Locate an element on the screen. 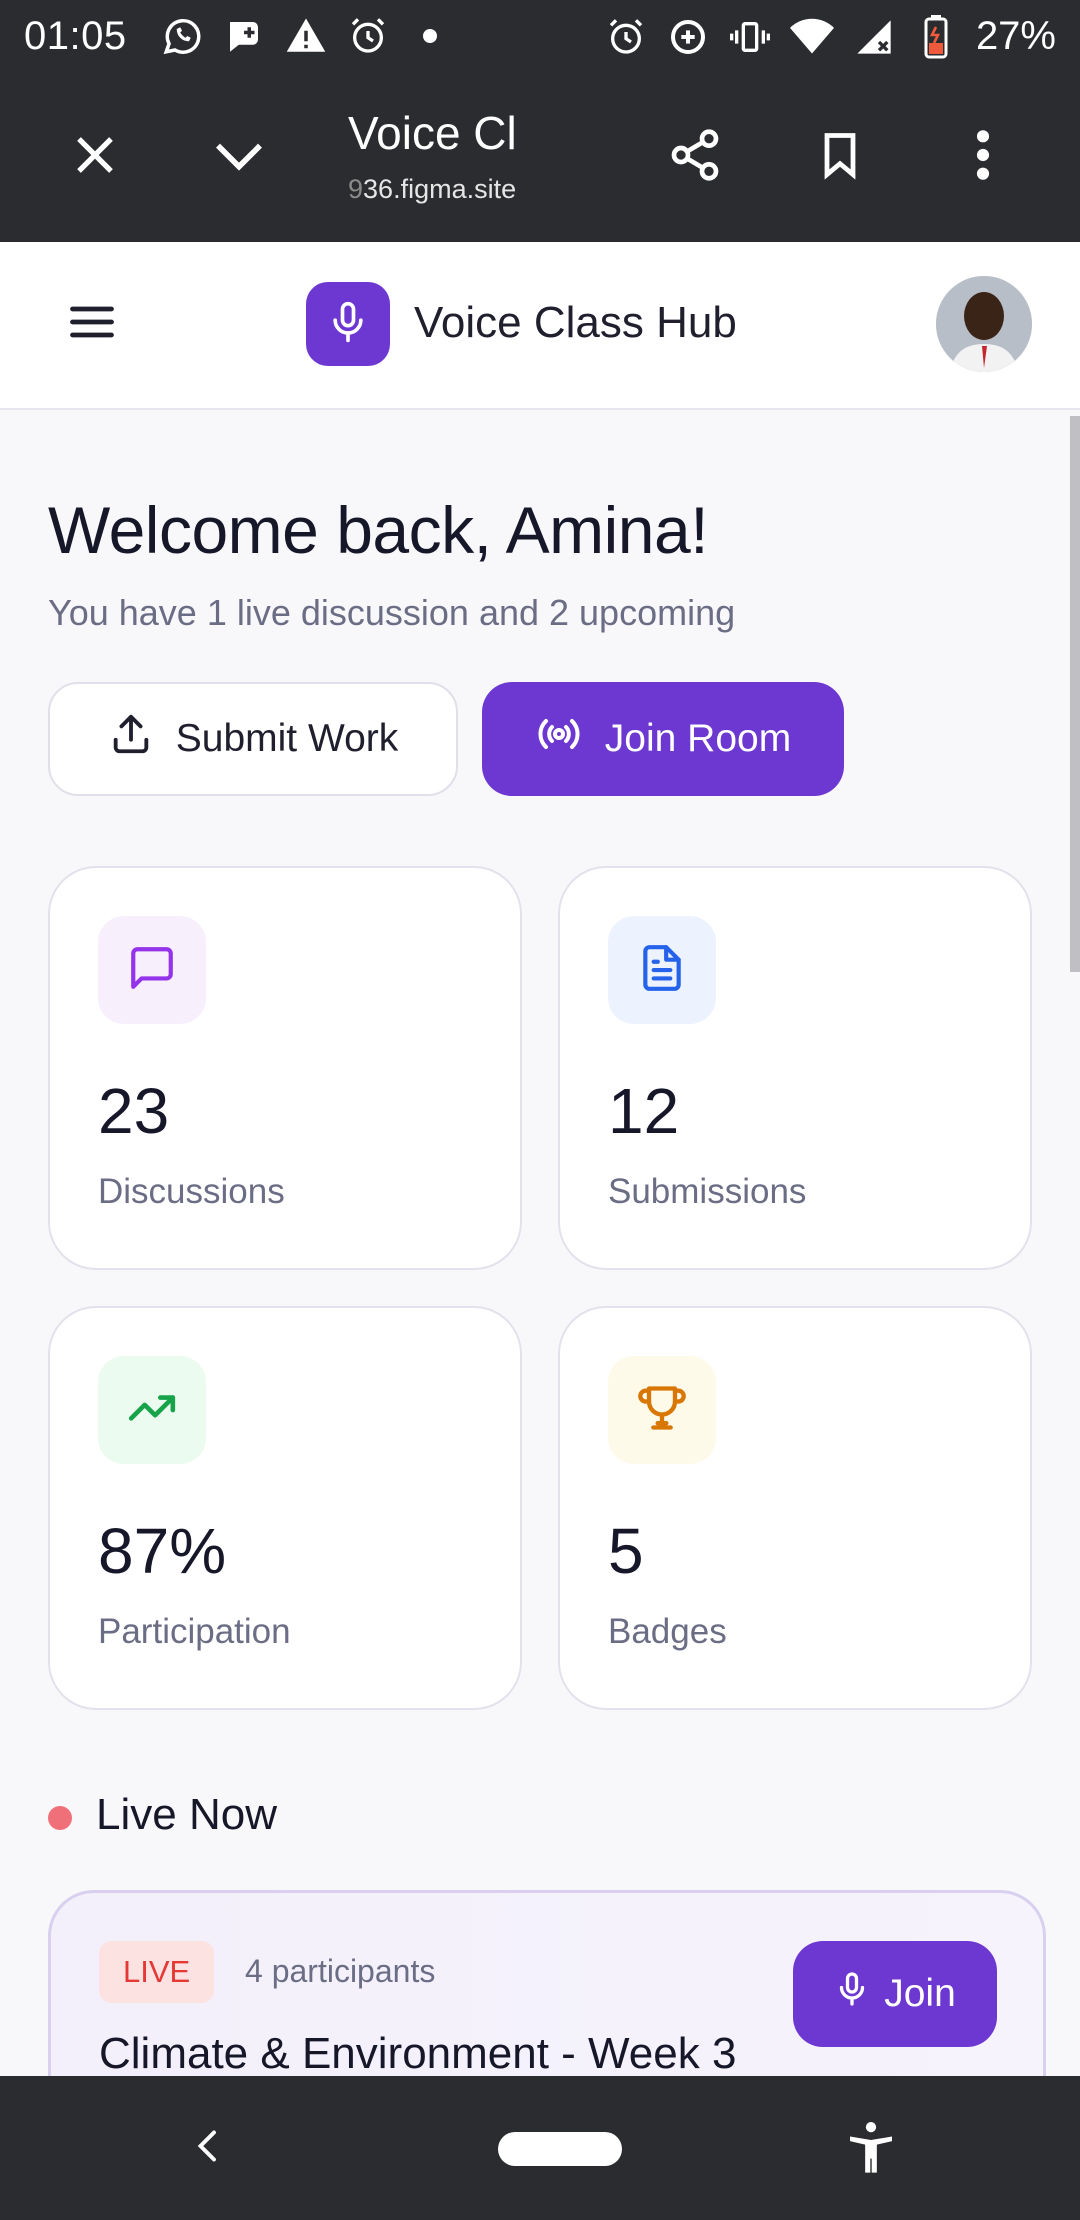 The width and height of the screenshot is (1080, 2220). submit-work-button: Submit Work is located at coordinates (253, 739).